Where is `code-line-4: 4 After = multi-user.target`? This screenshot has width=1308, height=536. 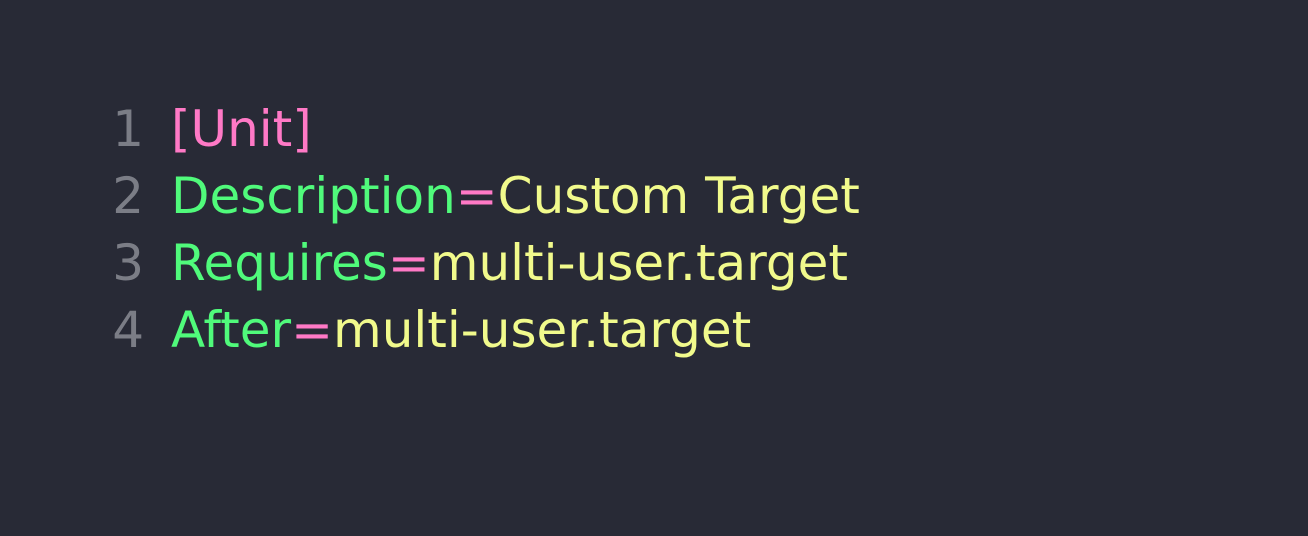 code-line-4: 4 After = multi-user.target is located at coordinates (482, 330).